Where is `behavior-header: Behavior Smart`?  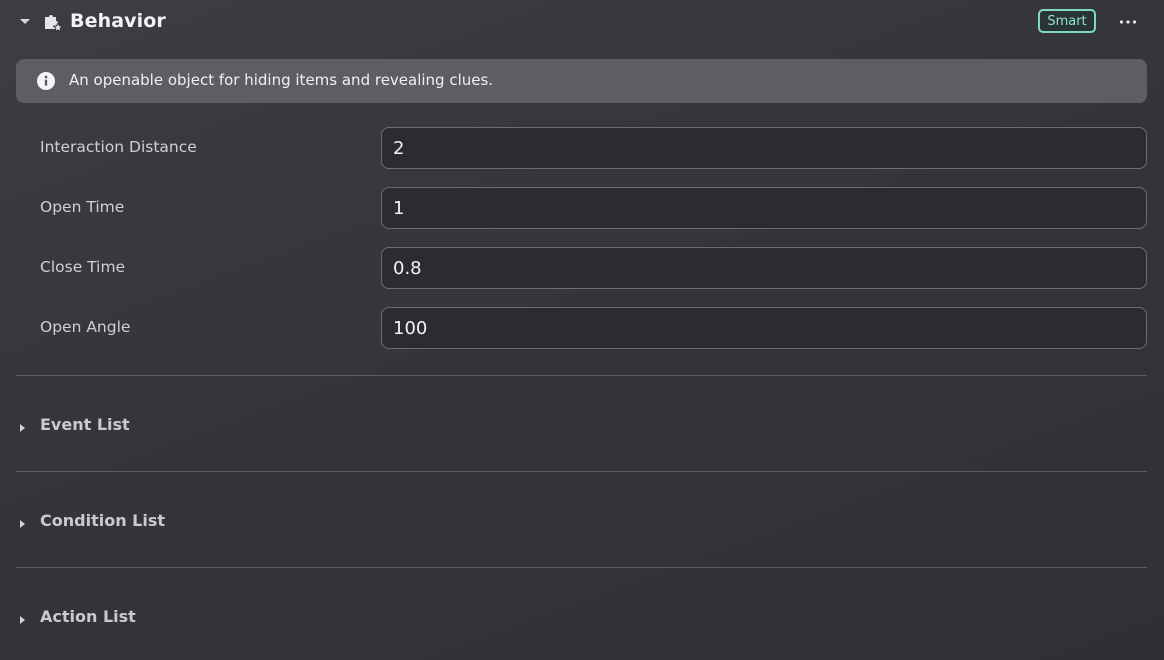
behavior-header: Behavior Smart is located at coordinates (582, 22).